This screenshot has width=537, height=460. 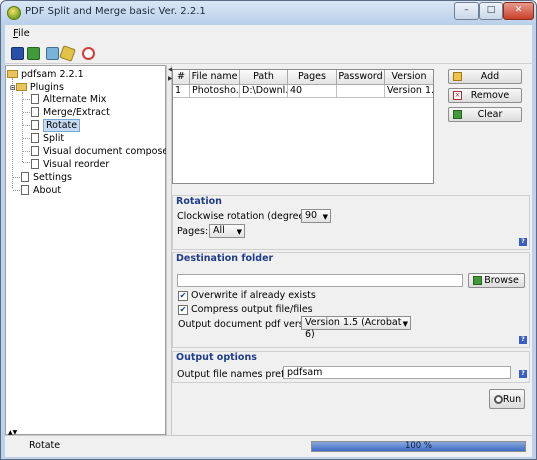 What do you see at coordinates (88, 53) in the screenshot?
I see `exit-icon` at bounding box center [88, 53].